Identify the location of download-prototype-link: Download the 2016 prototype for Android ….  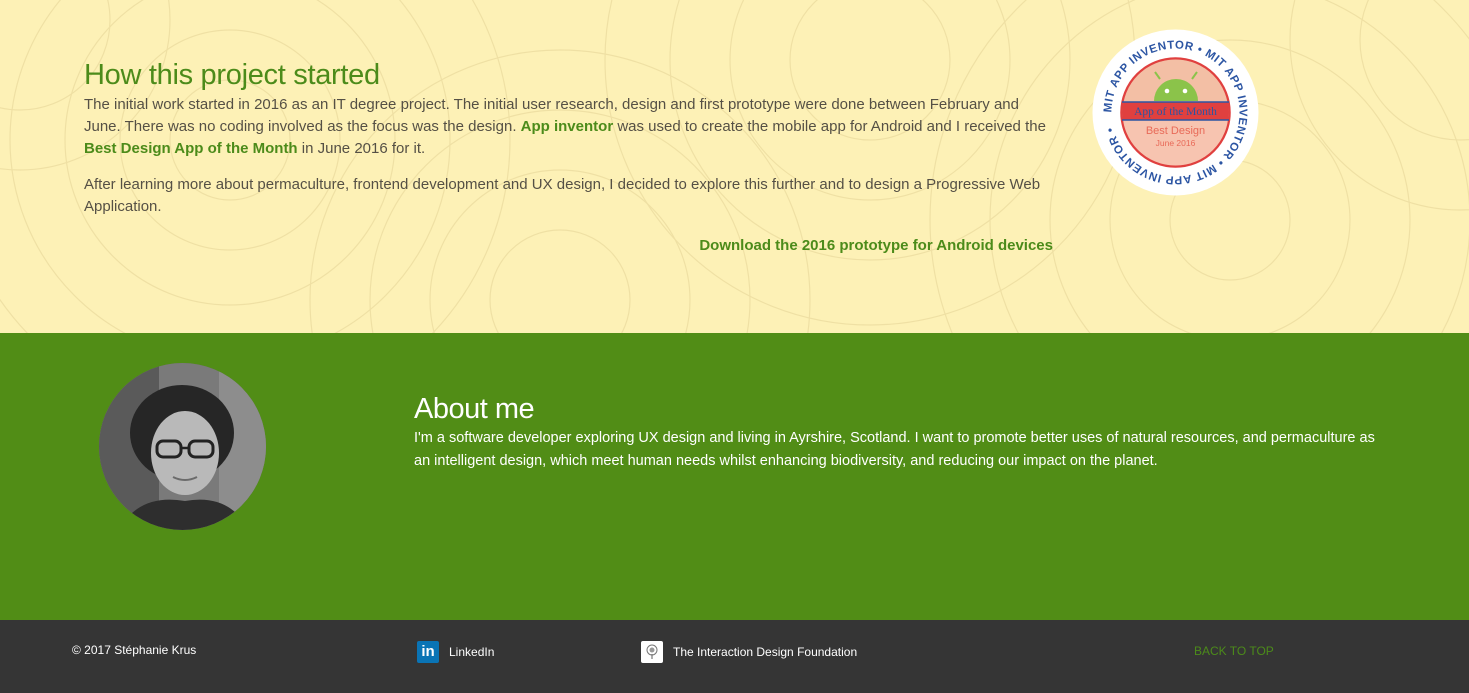
(876, 245).